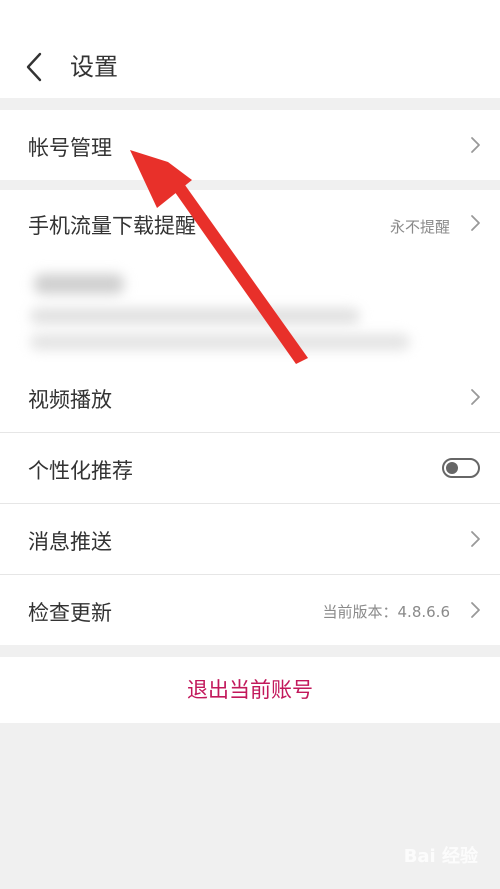  What do you see at coordinates (94, 67) in the screenshot?
I see `page-title: 设置` at bounding box center [94, 67].